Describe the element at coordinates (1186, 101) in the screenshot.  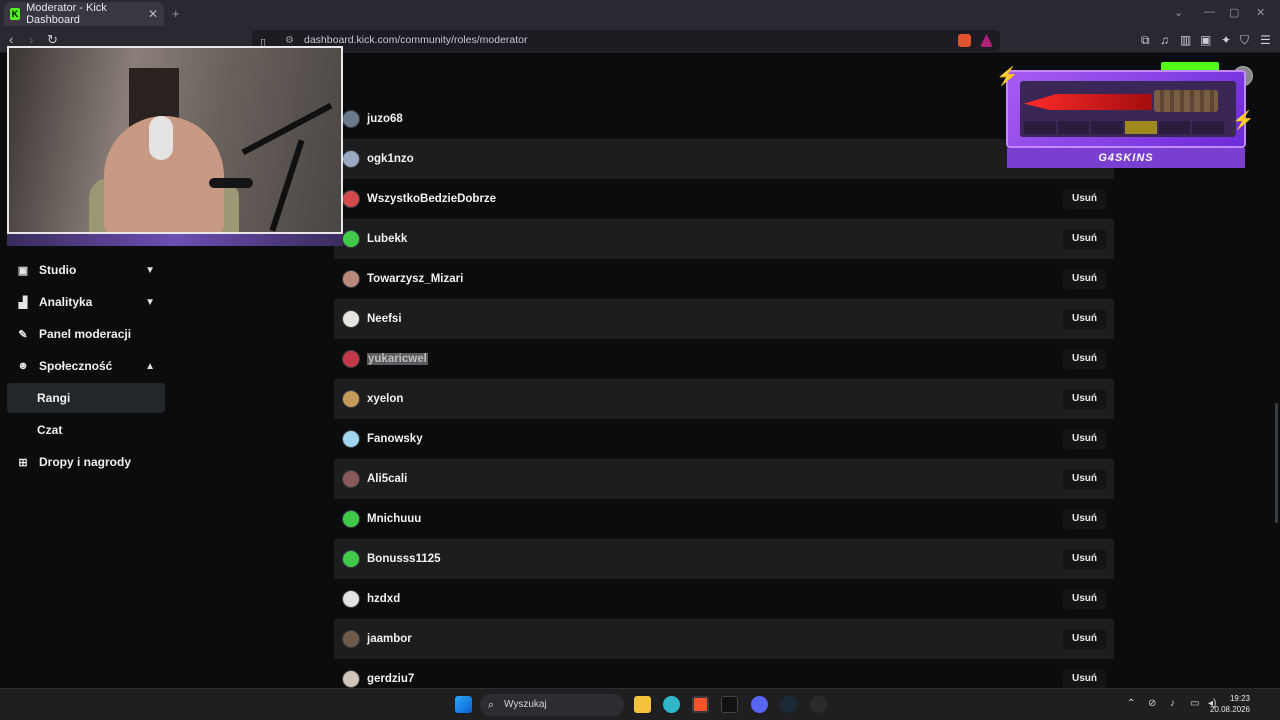
I see `knife-handle-image` at that location.